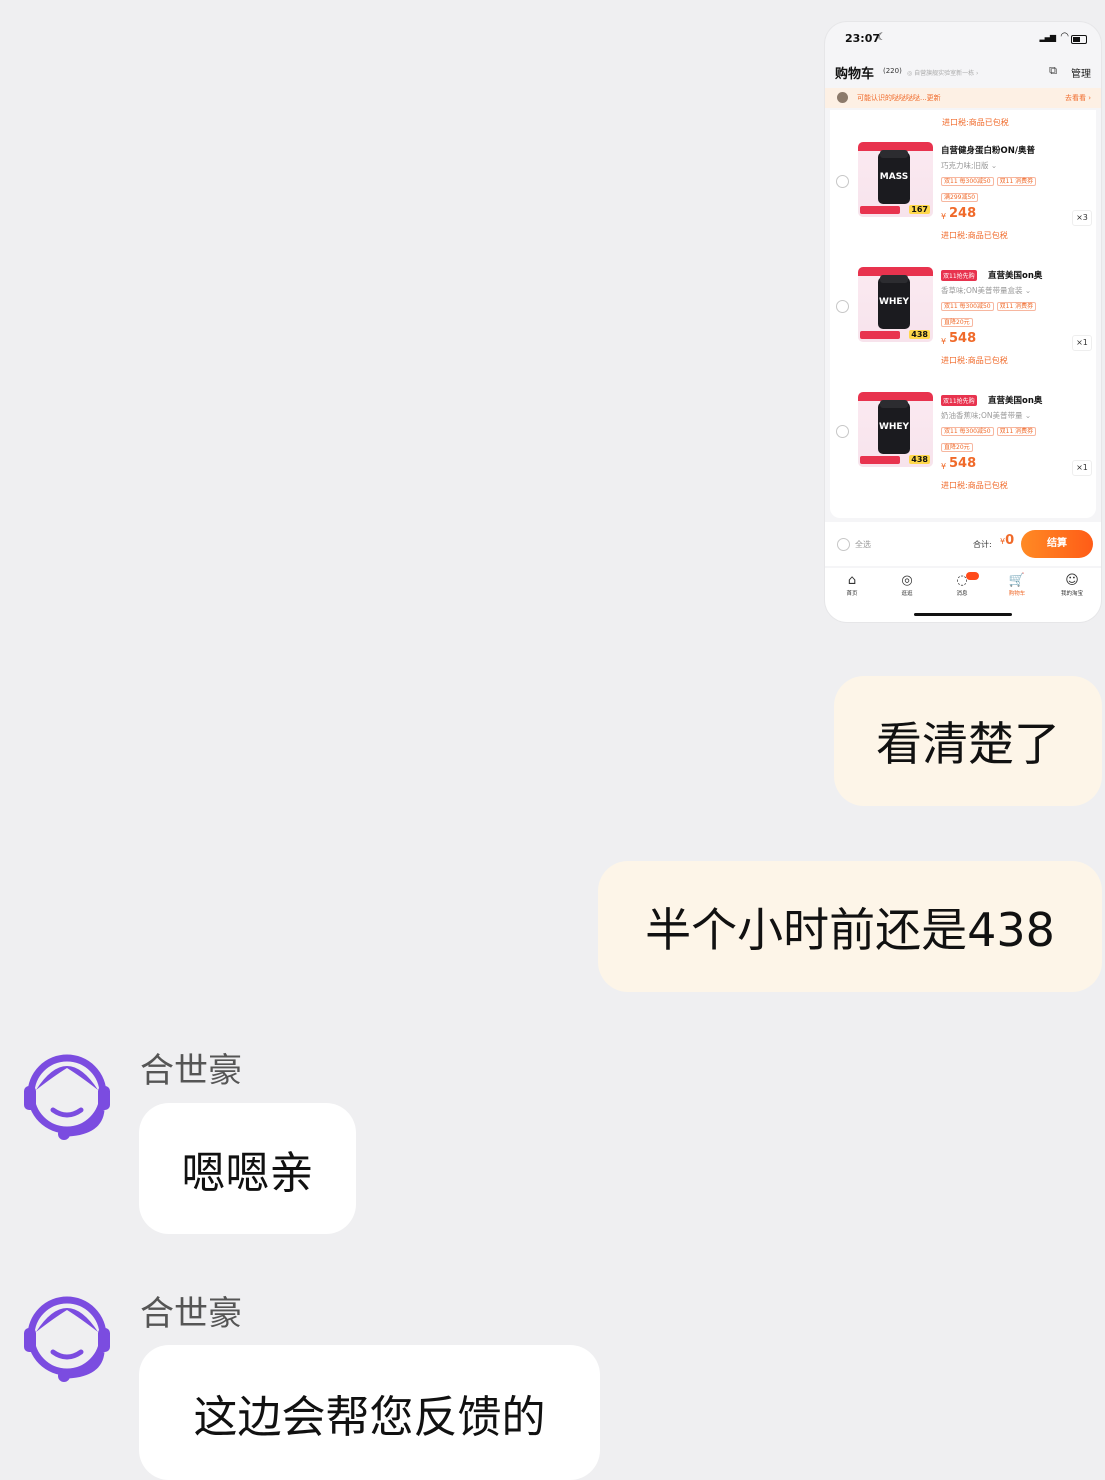  What do you see at coordinates (852, 580) in the screenshot?
I see `home-icon: ⌂` at bounding box center [852, 580].